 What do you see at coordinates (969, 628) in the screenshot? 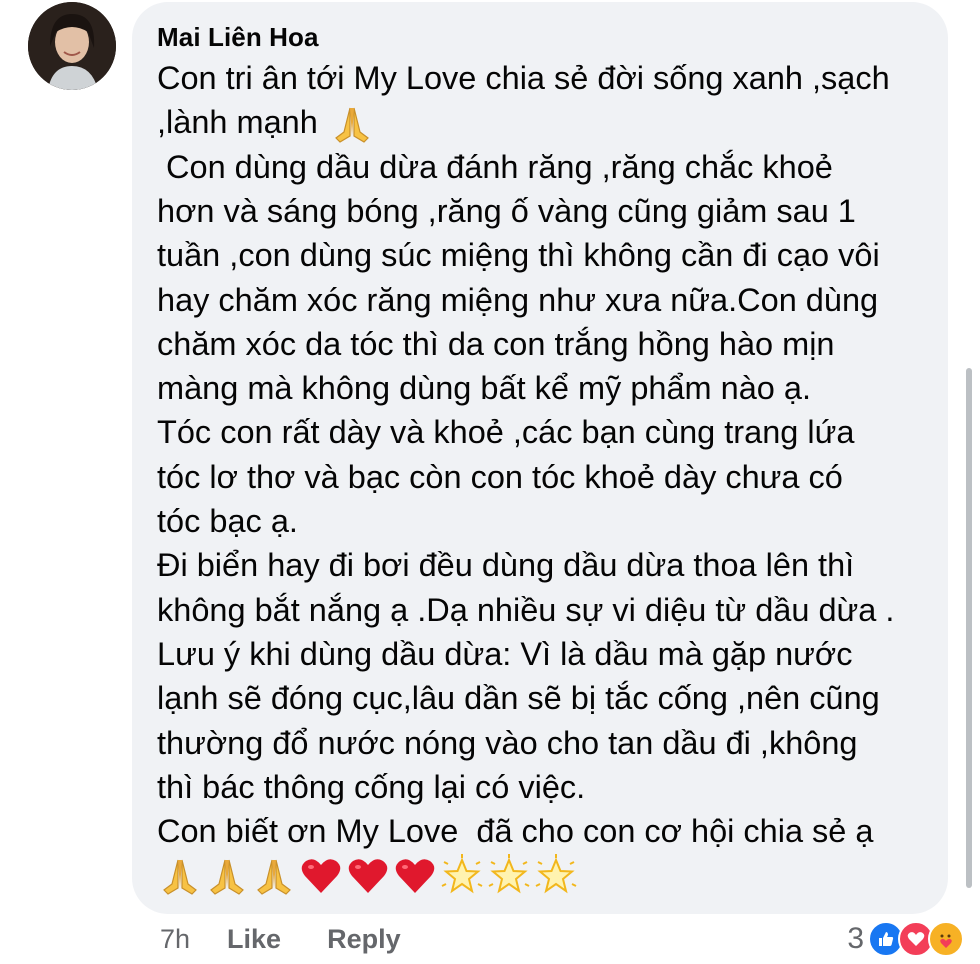
I see `scrollbar` at bounding box center [969, 628].